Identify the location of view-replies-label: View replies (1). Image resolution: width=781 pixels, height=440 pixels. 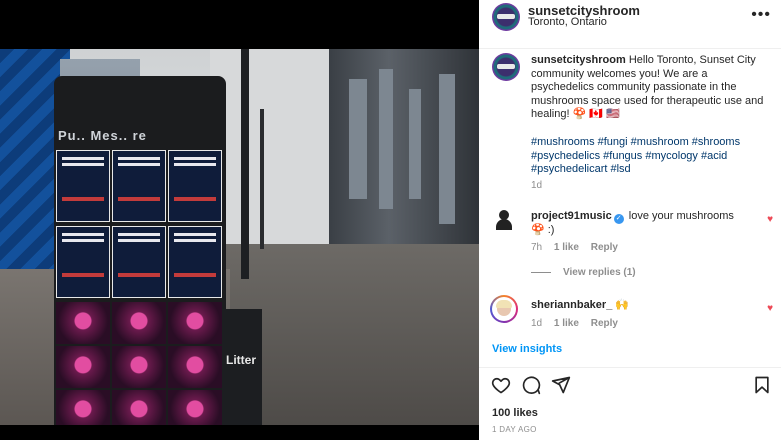
(599, 272).